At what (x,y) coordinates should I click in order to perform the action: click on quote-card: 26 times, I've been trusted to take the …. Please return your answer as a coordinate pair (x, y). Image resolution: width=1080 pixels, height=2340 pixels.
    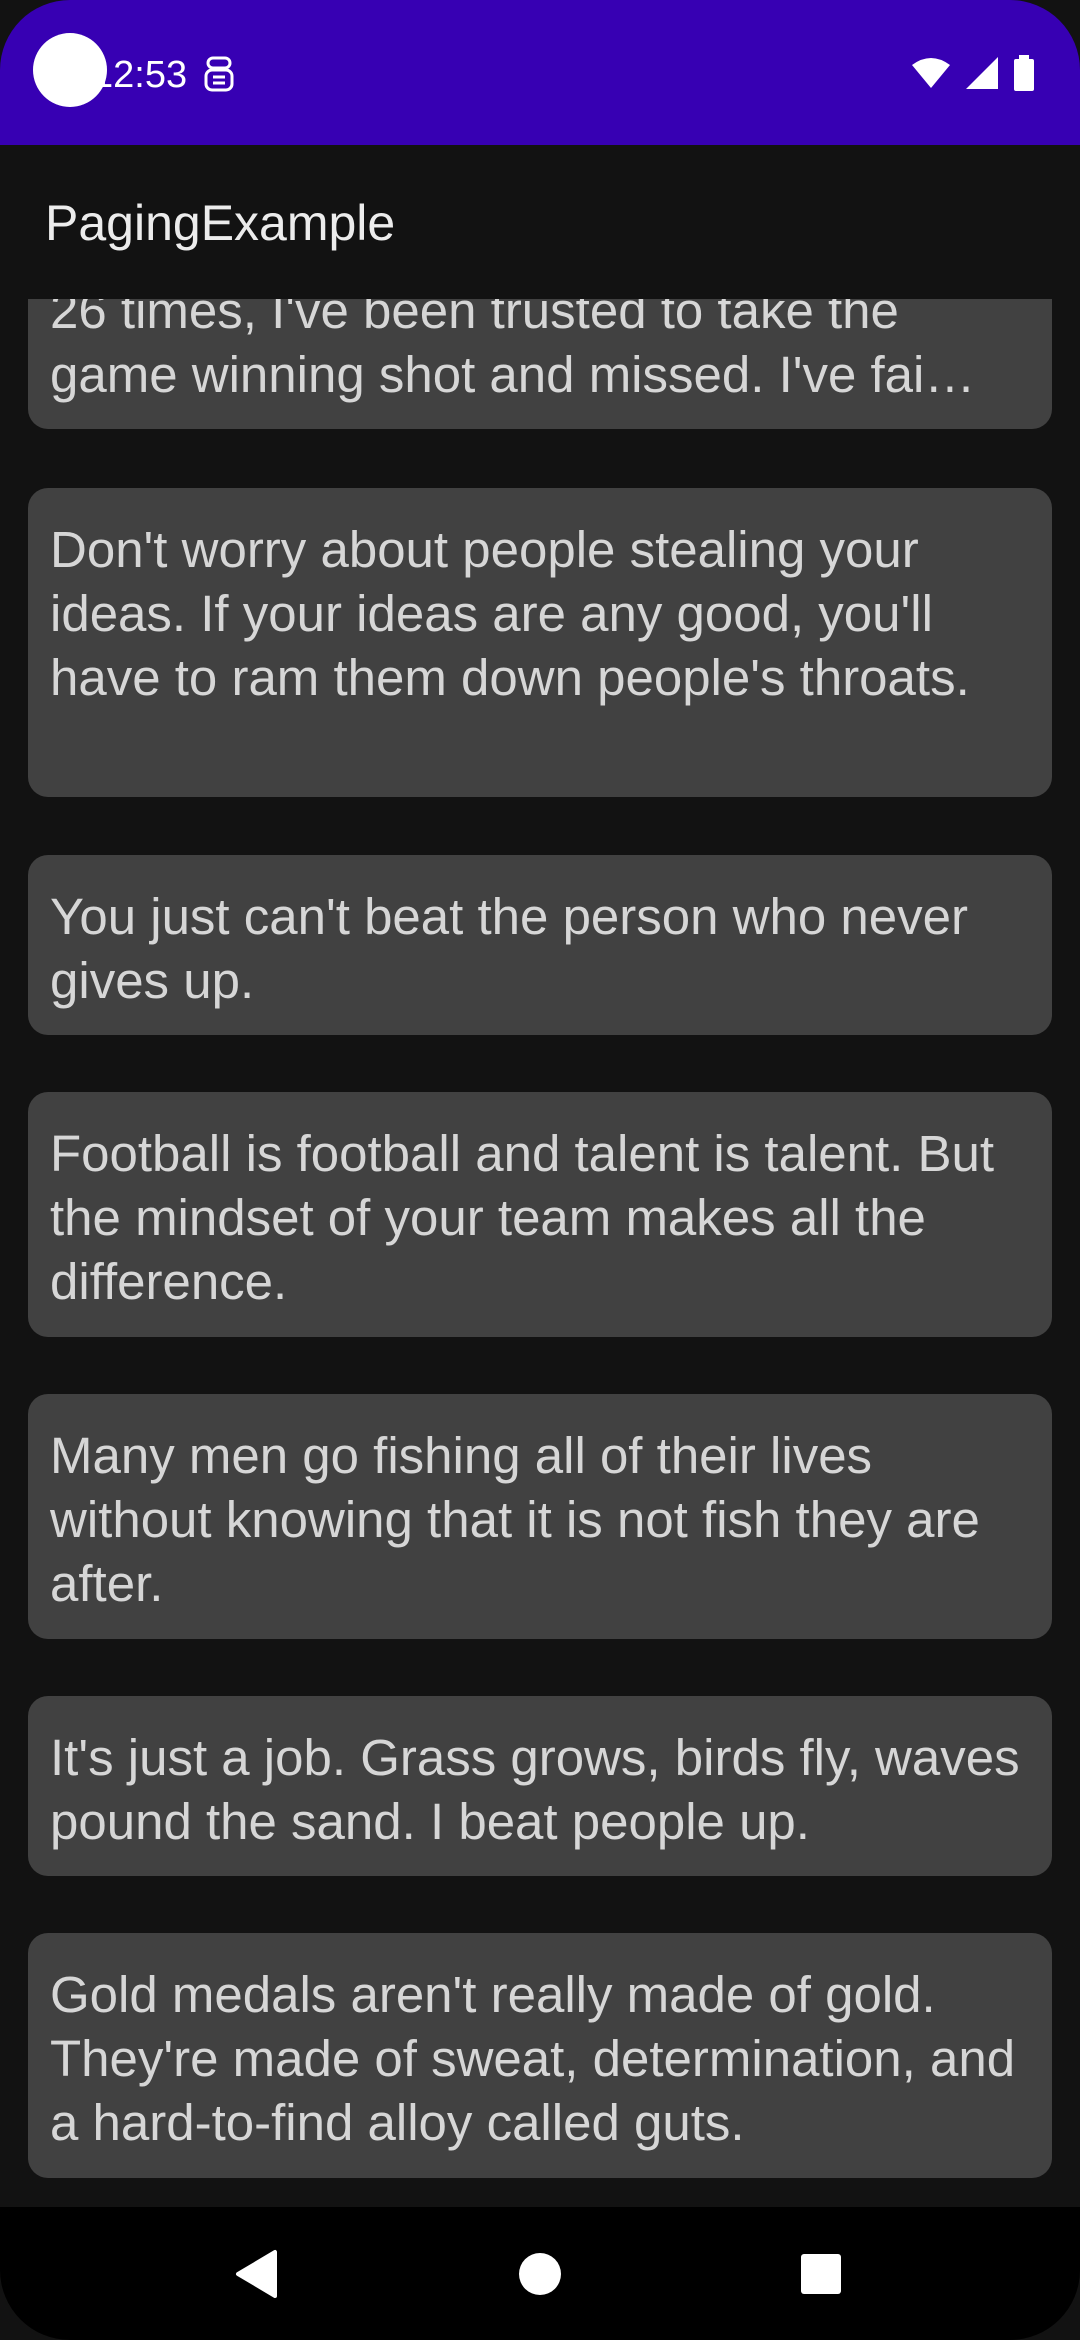
    Looking at the image, I should click on (540, 364).